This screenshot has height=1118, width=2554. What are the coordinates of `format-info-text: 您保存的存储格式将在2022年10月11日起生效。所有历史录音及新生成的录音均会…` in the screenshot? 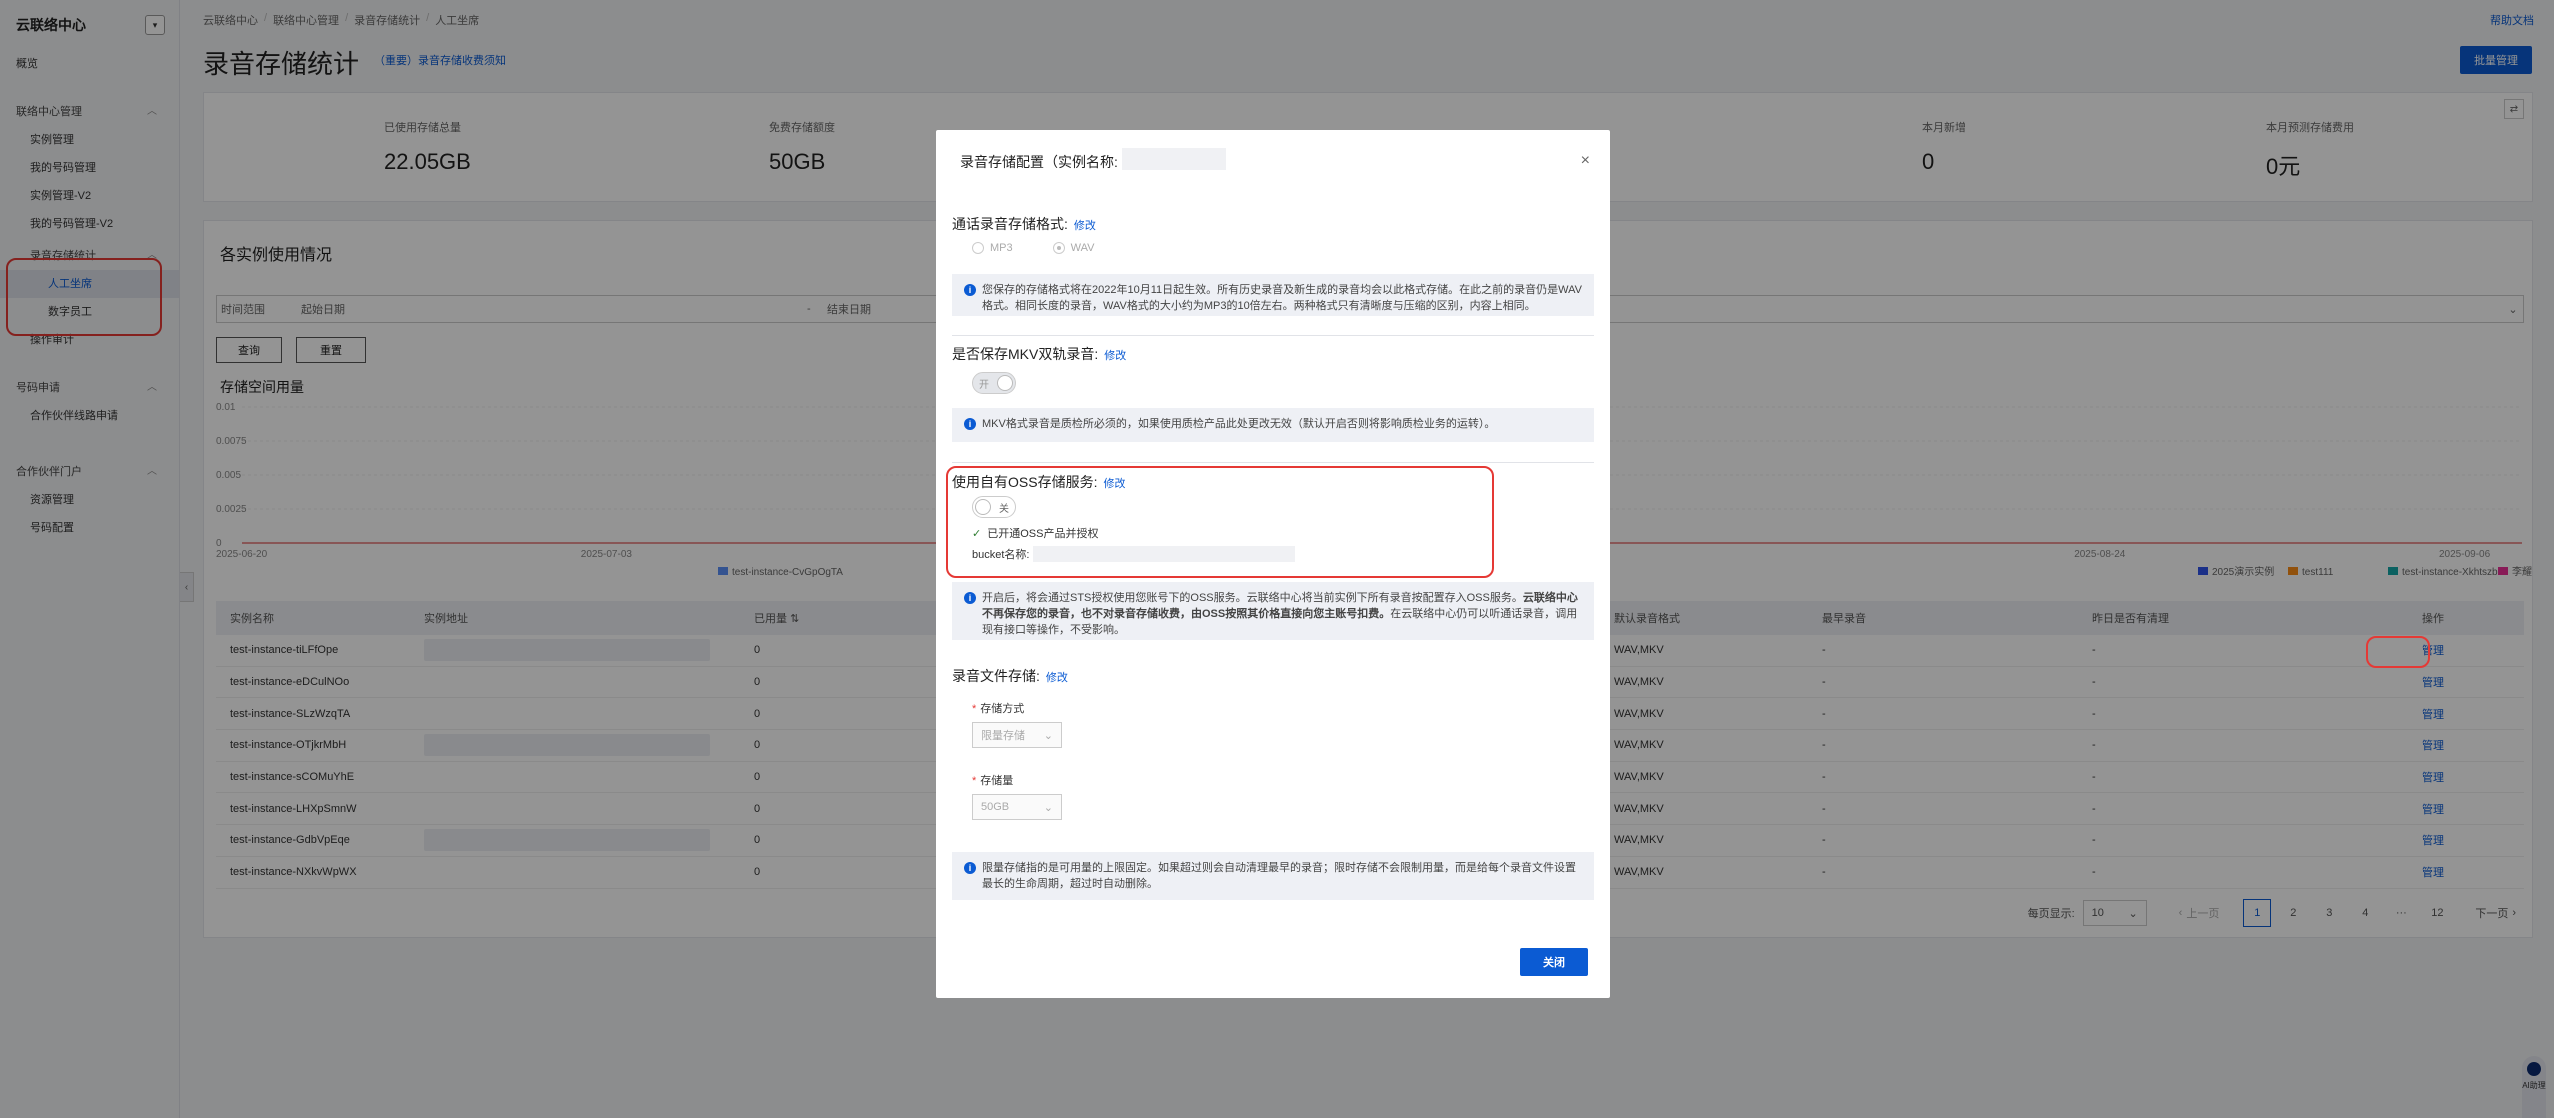 It's located at (1282, 298).